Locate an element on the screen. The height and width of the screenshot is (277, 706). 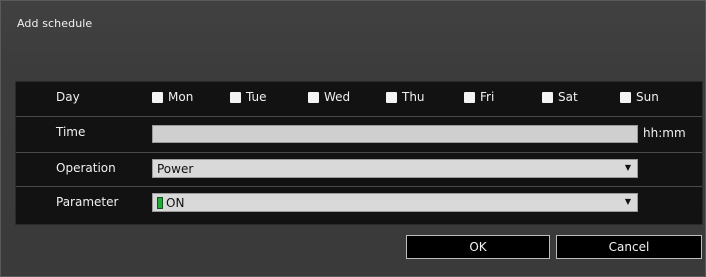
time-input is located at coordinates (395, 134).